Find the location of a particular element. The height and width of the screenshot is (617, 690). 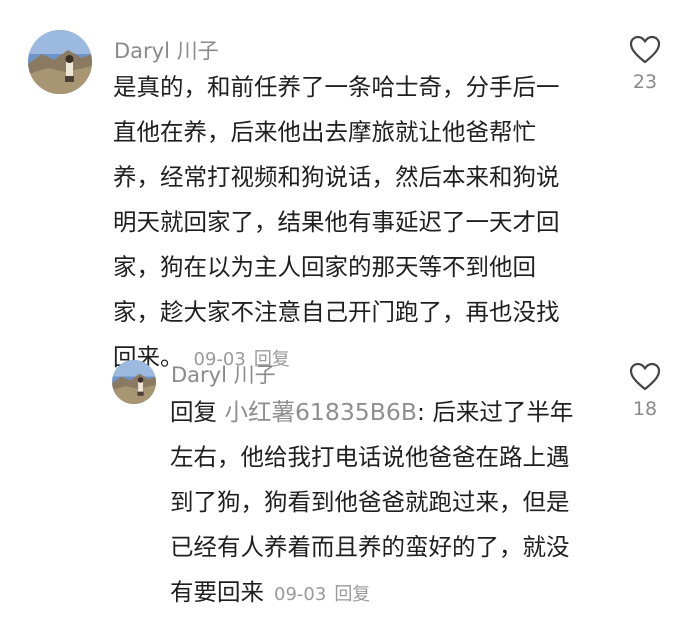

mention-link: 小红薯61835B6B is located at coordinates (320, 412).